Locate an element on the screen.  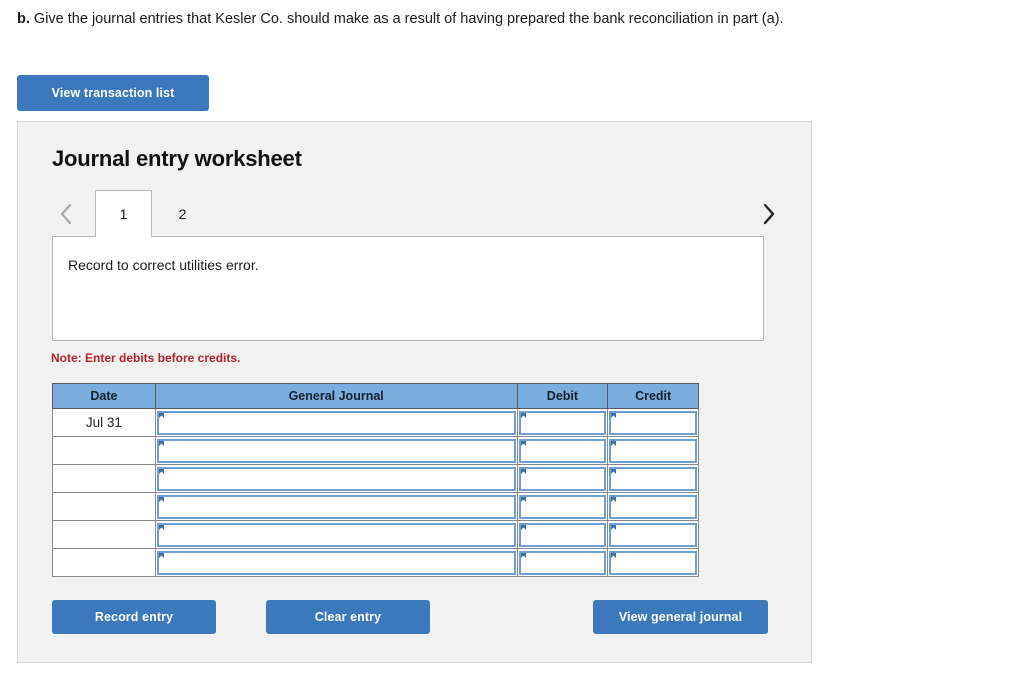
entry-description-text: Record to correct utilities error. is located at coordinates (163, 265).